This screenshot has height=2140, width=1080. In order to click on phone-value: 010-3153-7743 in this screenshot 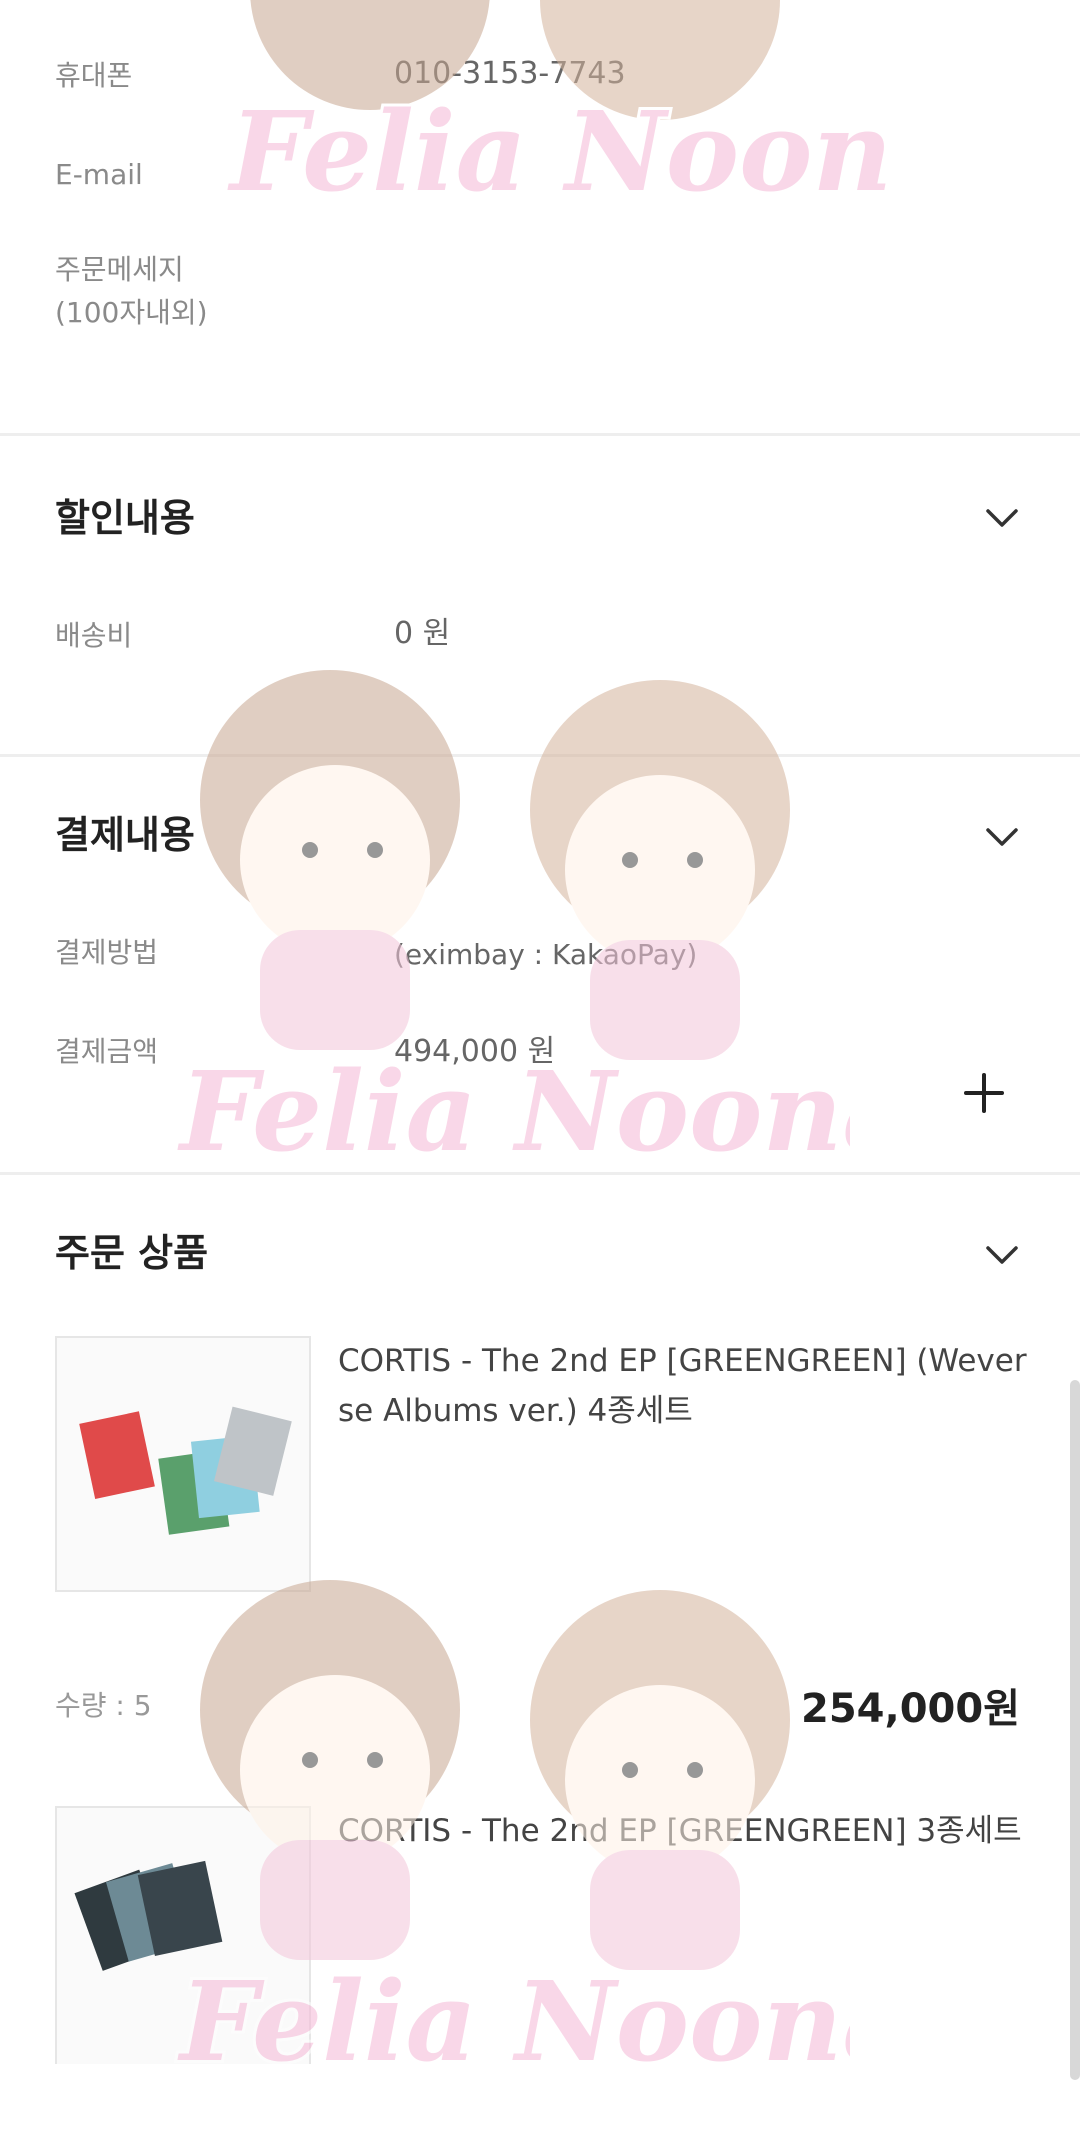, I will do `click(510, 73)`.